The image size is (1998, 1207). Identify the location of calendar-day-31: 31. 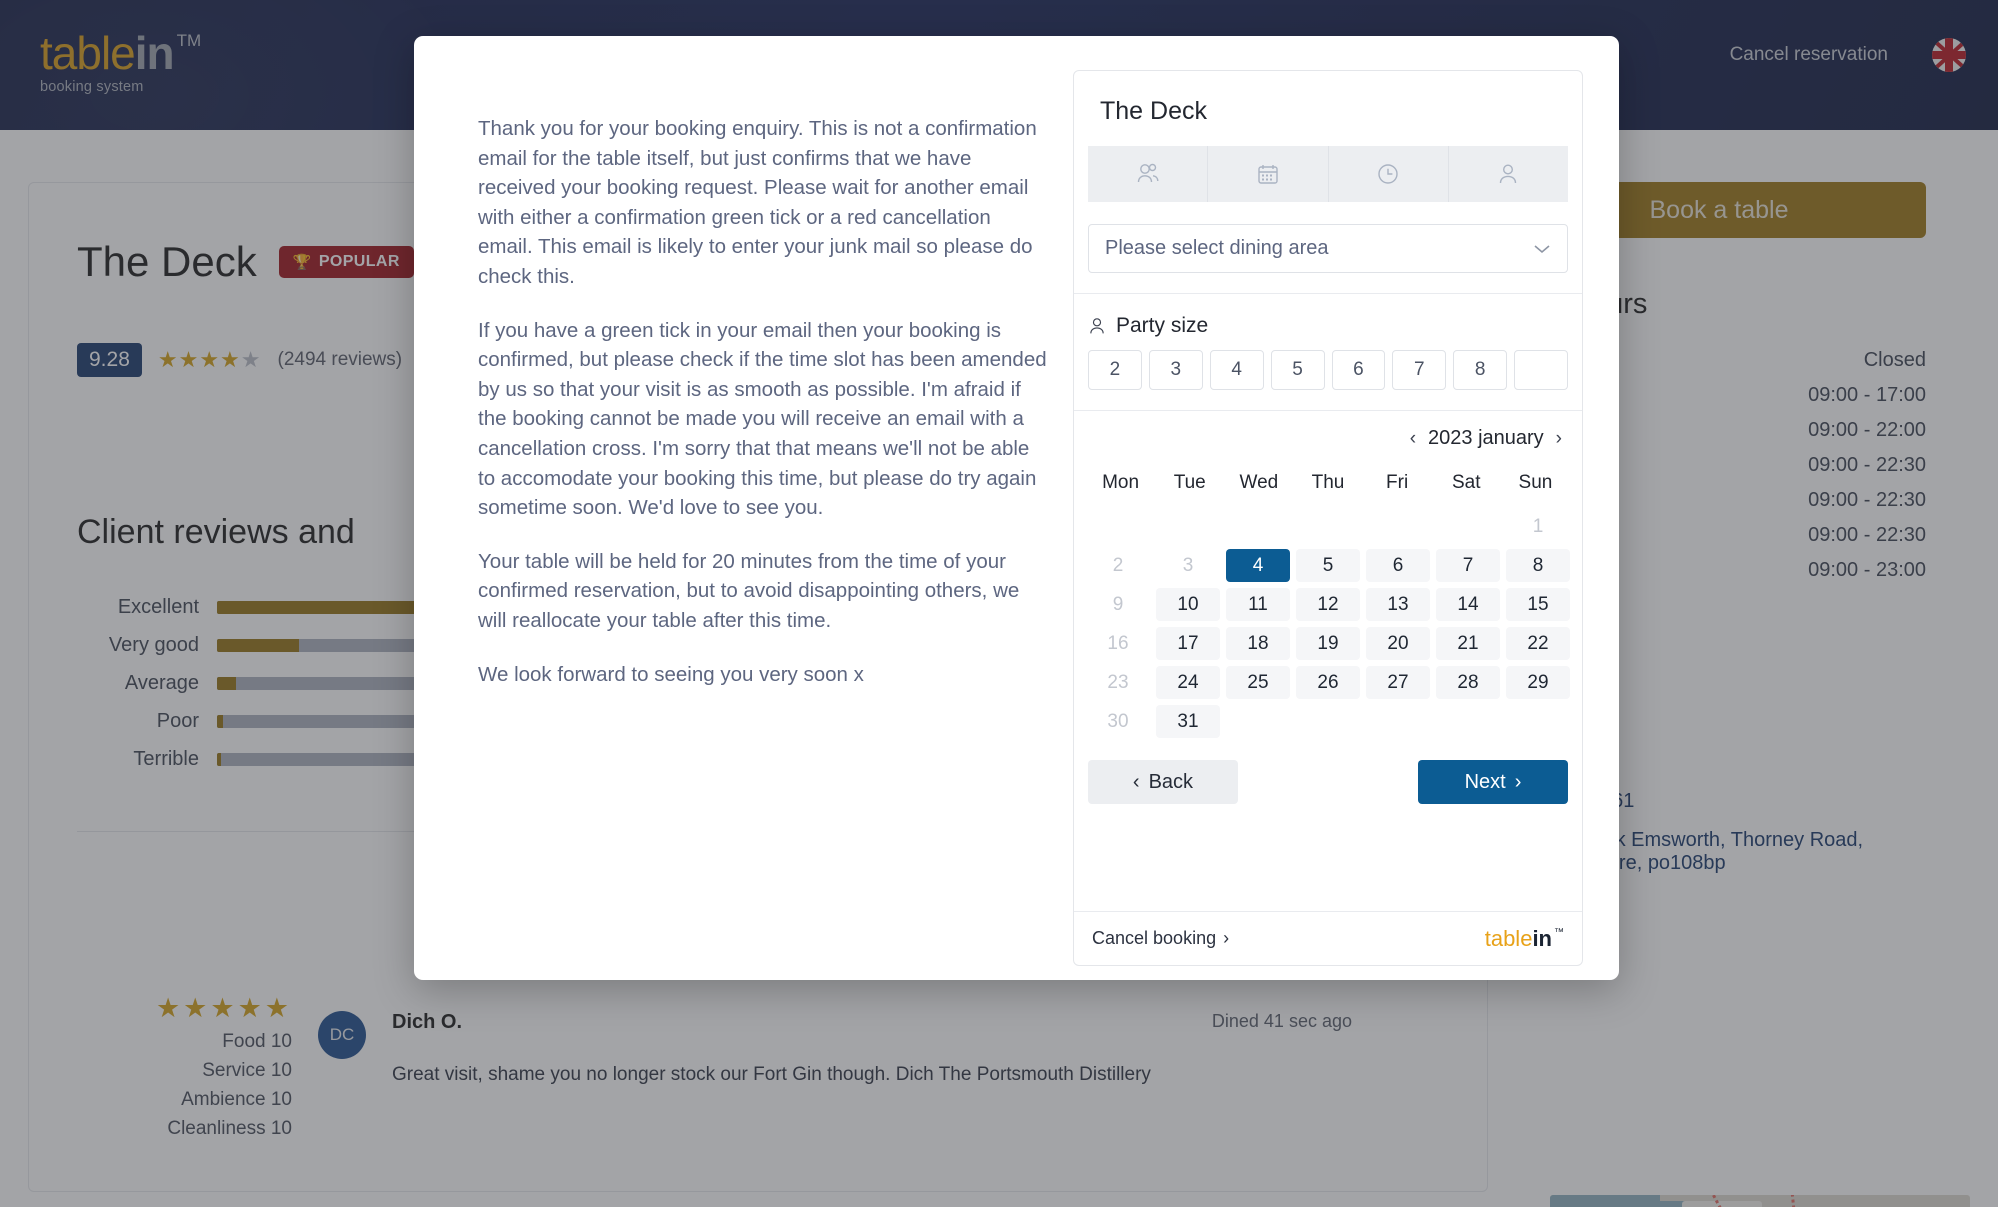
(1188, 721).